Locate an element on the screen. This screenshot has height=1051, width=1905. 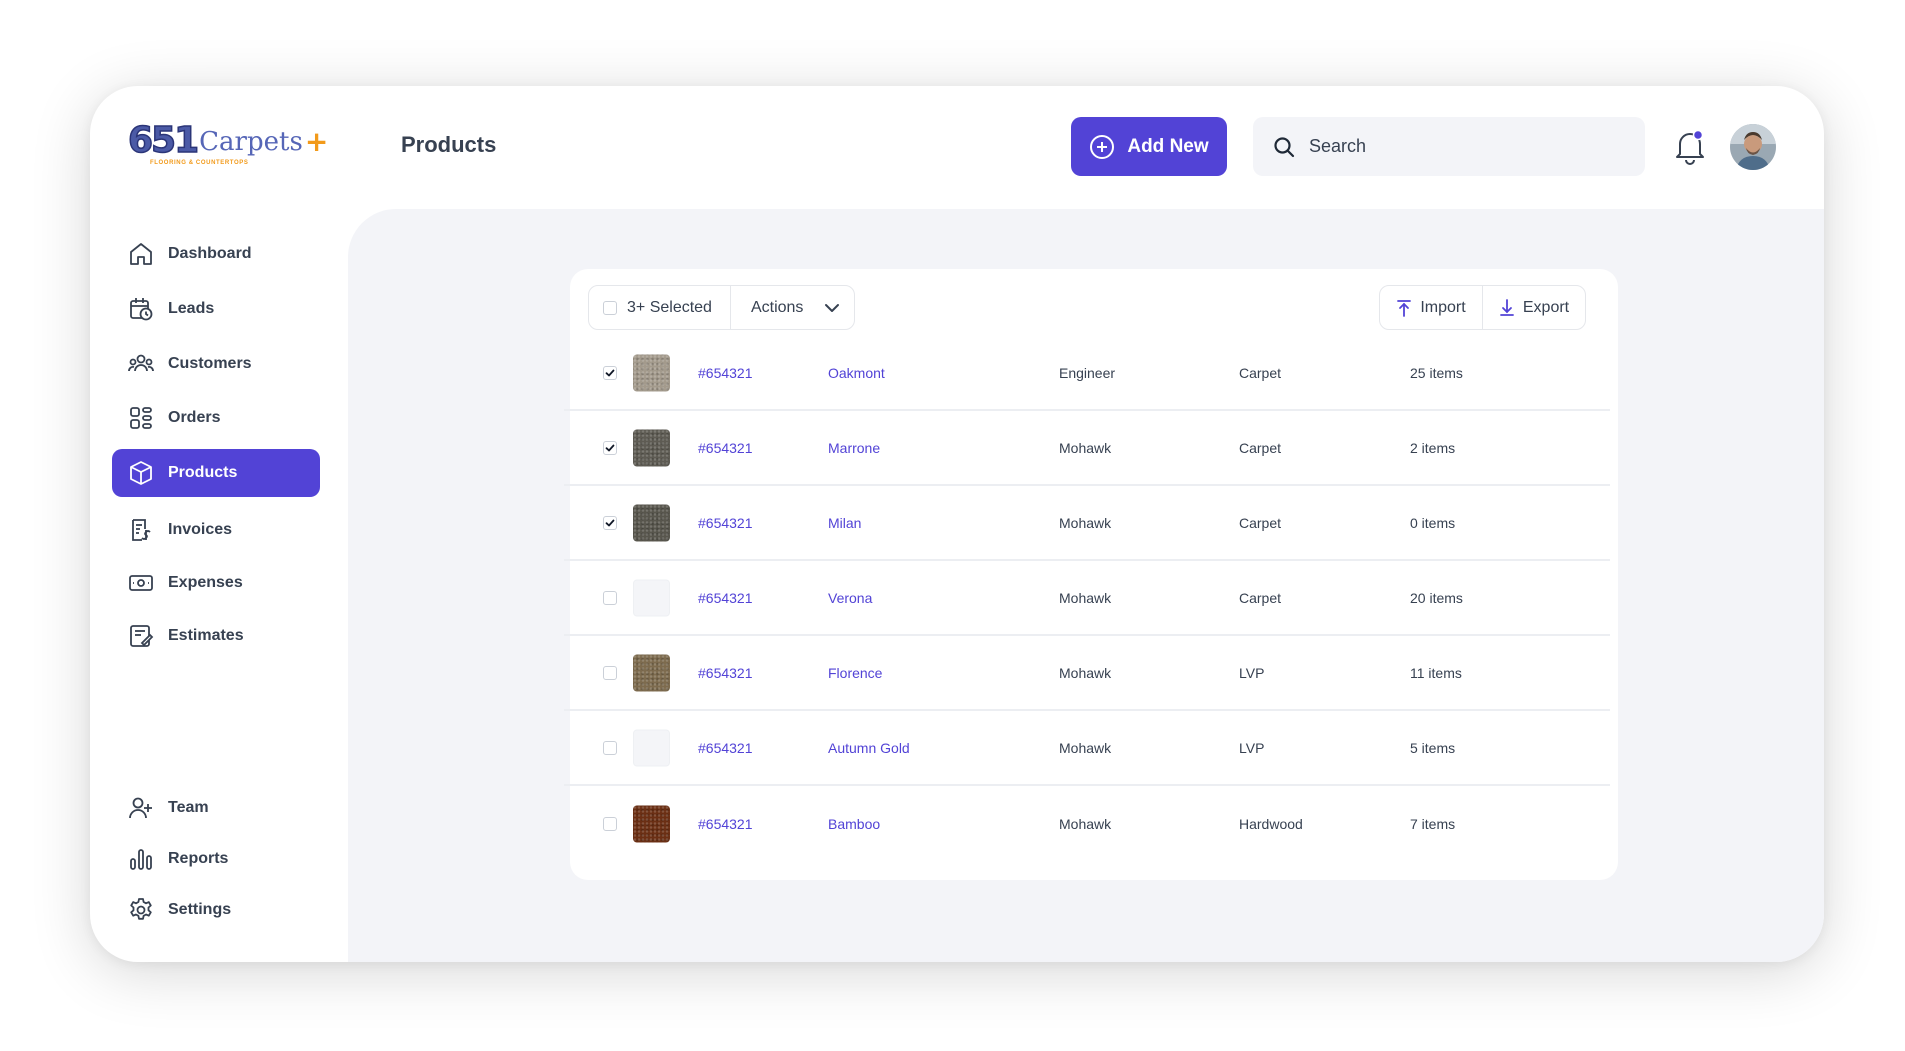
table-row: #654321 Verona Mohawk Carpet 20 items is located at coordinates (1087, 598).